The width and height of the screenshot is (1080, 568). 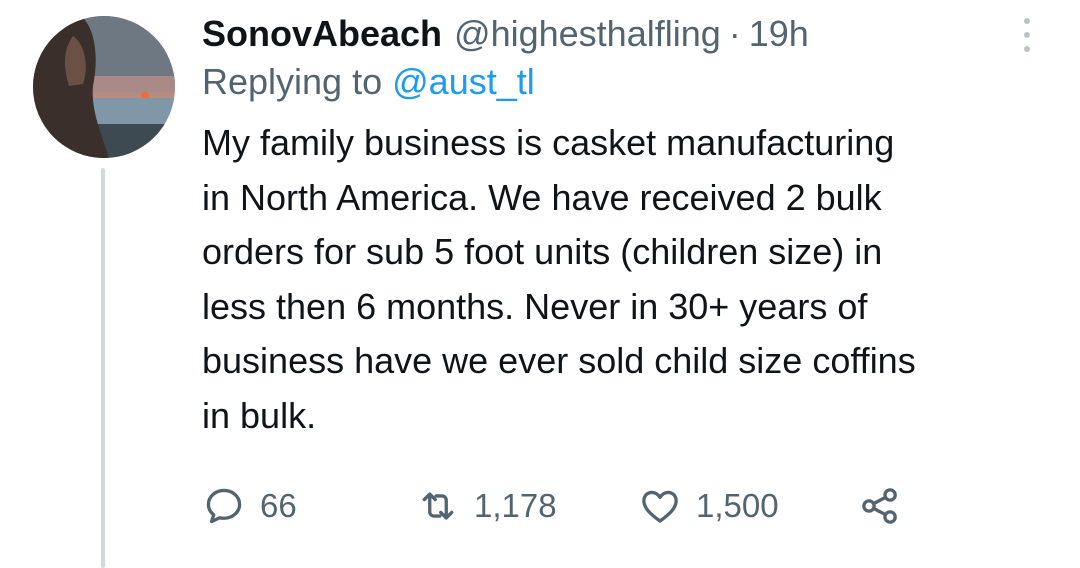 What do you see at coordinates (103, 368) in the screenshot?
I see `thread-line` at bounding box center [103, 368].